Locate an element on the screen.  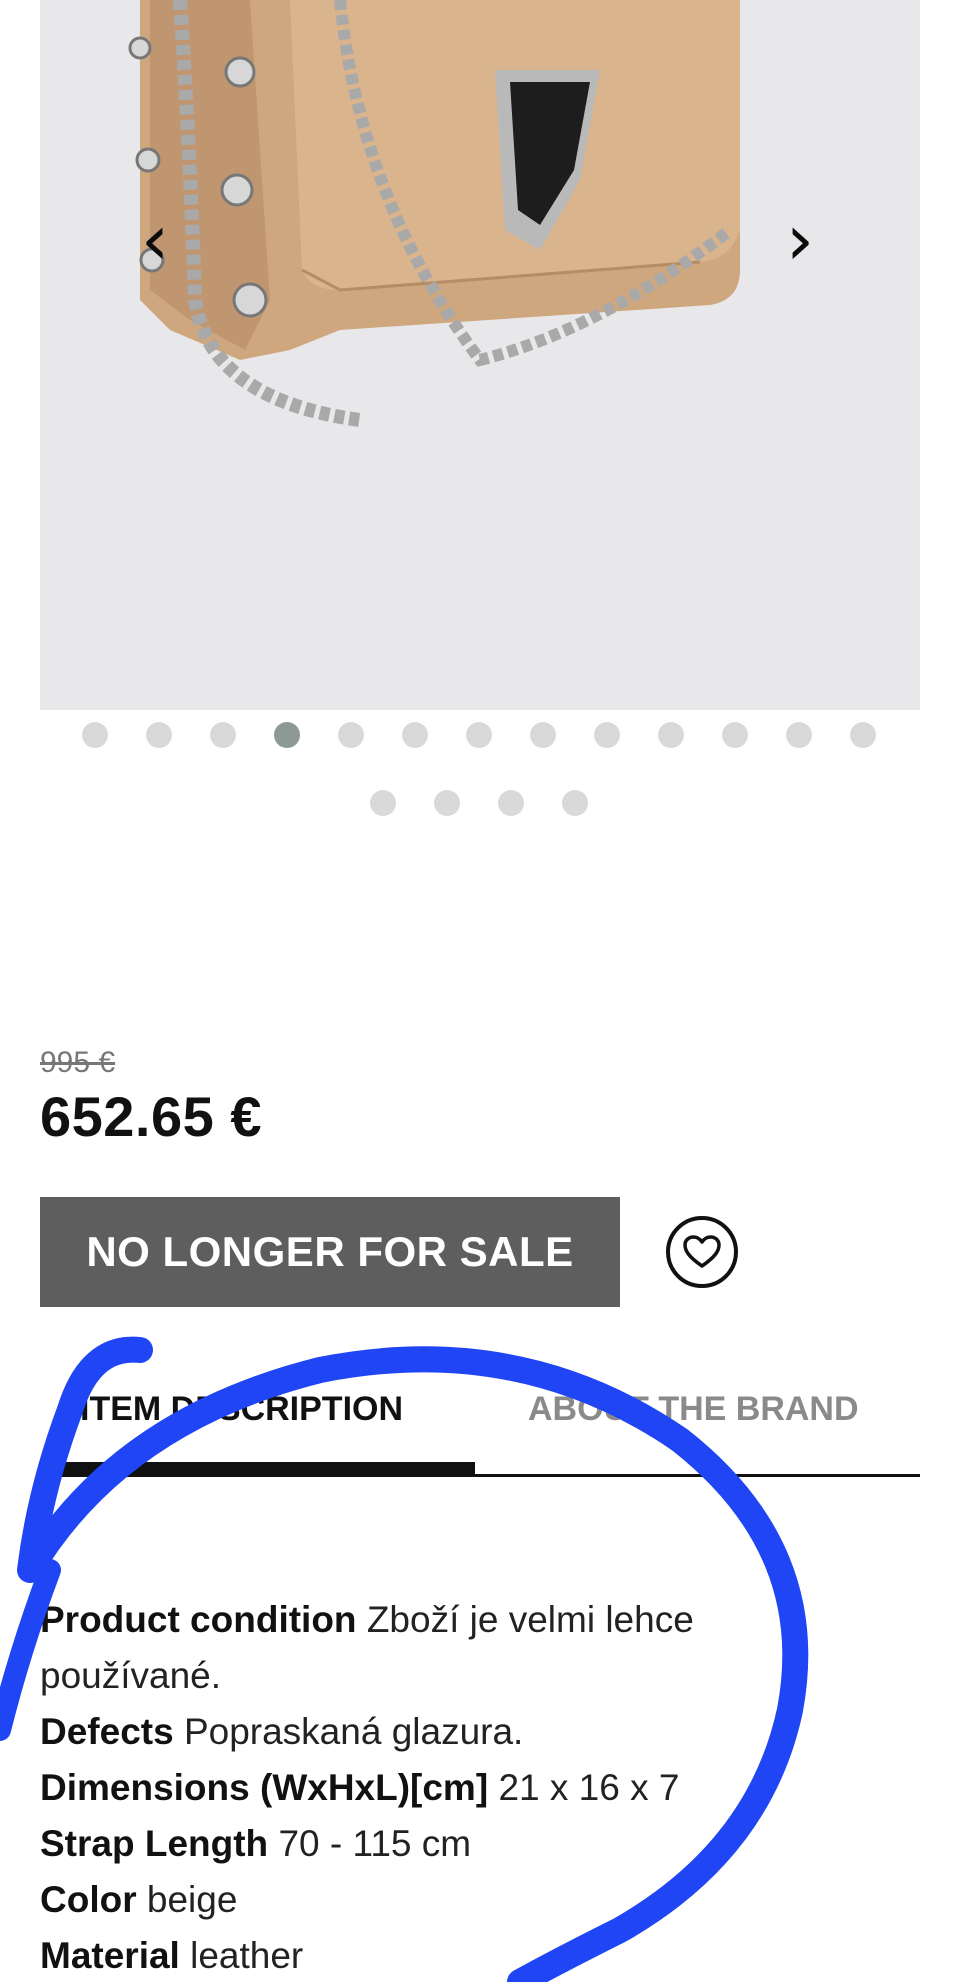
gallery-dot-active is located at coordinates (287, 735).